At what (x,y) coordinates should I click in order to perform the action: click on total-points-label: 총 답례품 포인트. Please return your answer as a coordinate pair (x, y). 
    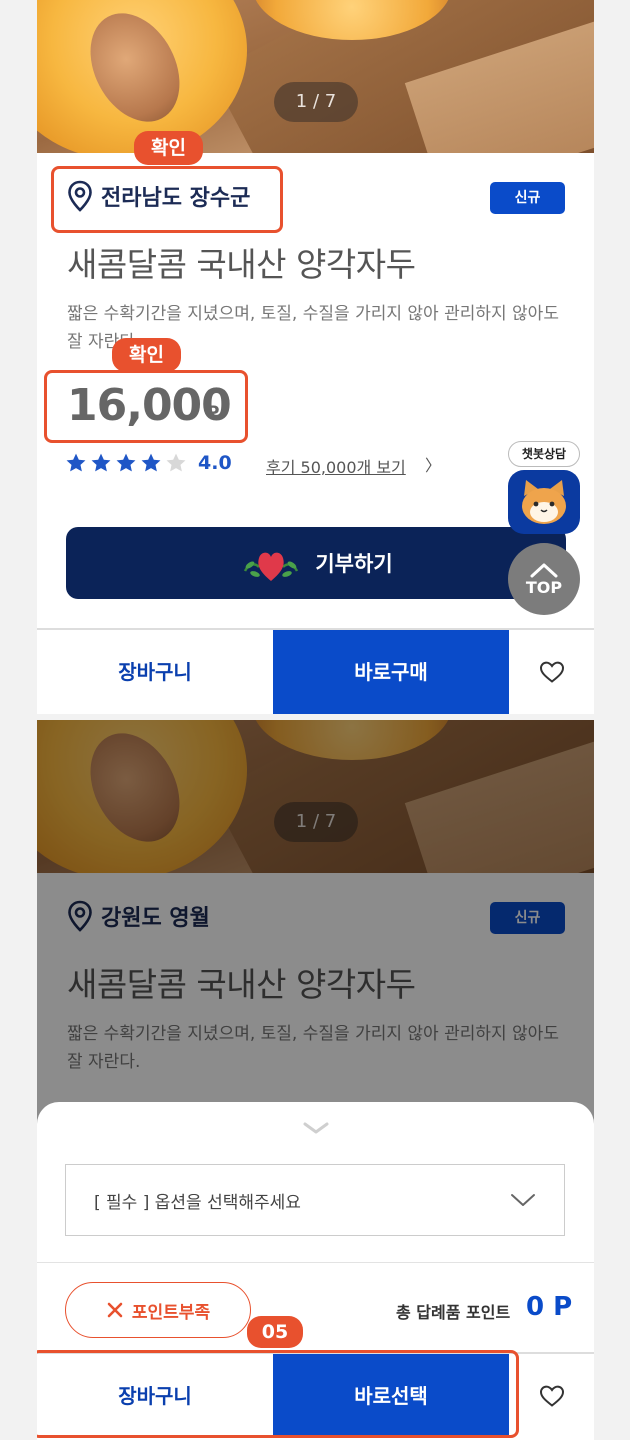
    Looking at the image, I should click on (453, 1312).